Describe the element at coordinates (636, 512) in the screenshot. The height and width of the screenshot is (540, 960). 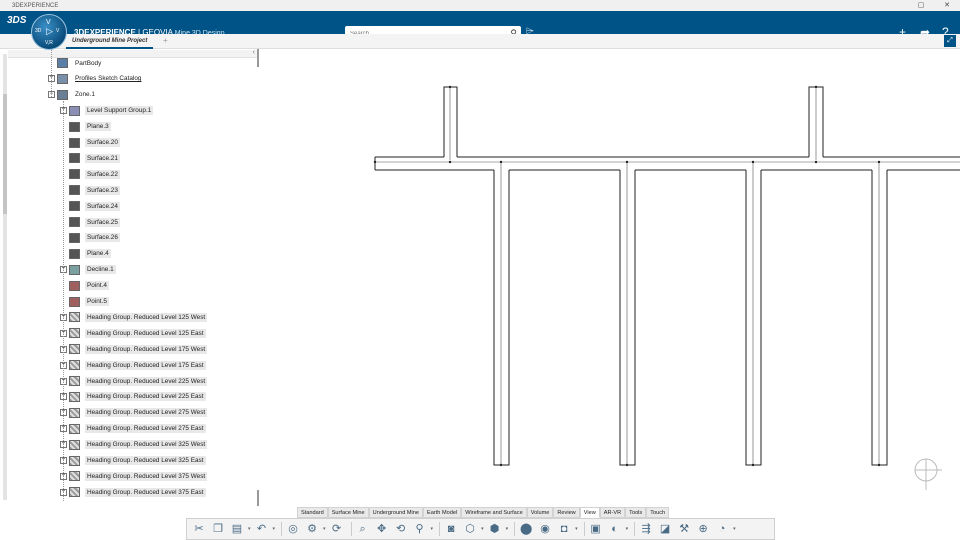
I see `tab-tools: Tools` at that location.